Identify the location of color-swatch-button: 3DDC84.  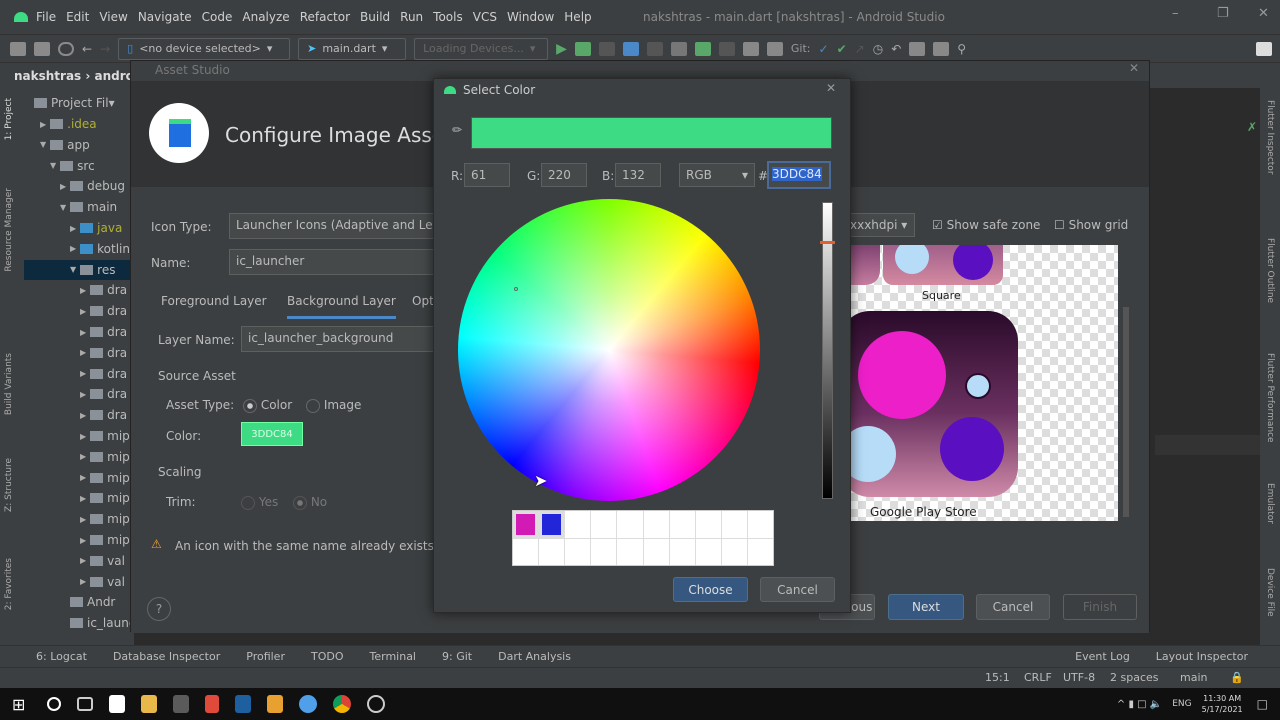
(272, 434).